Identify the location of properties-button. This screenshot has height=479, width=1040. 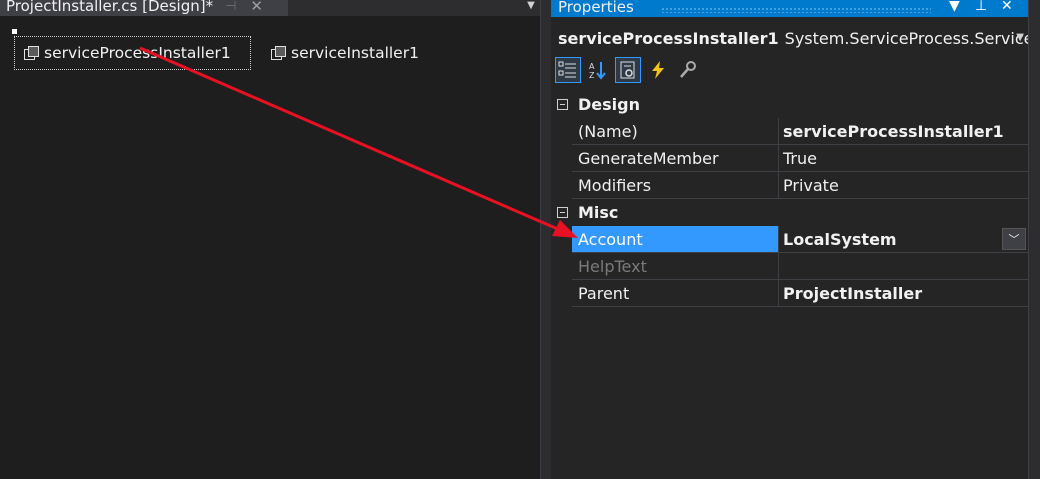
(628, 70).